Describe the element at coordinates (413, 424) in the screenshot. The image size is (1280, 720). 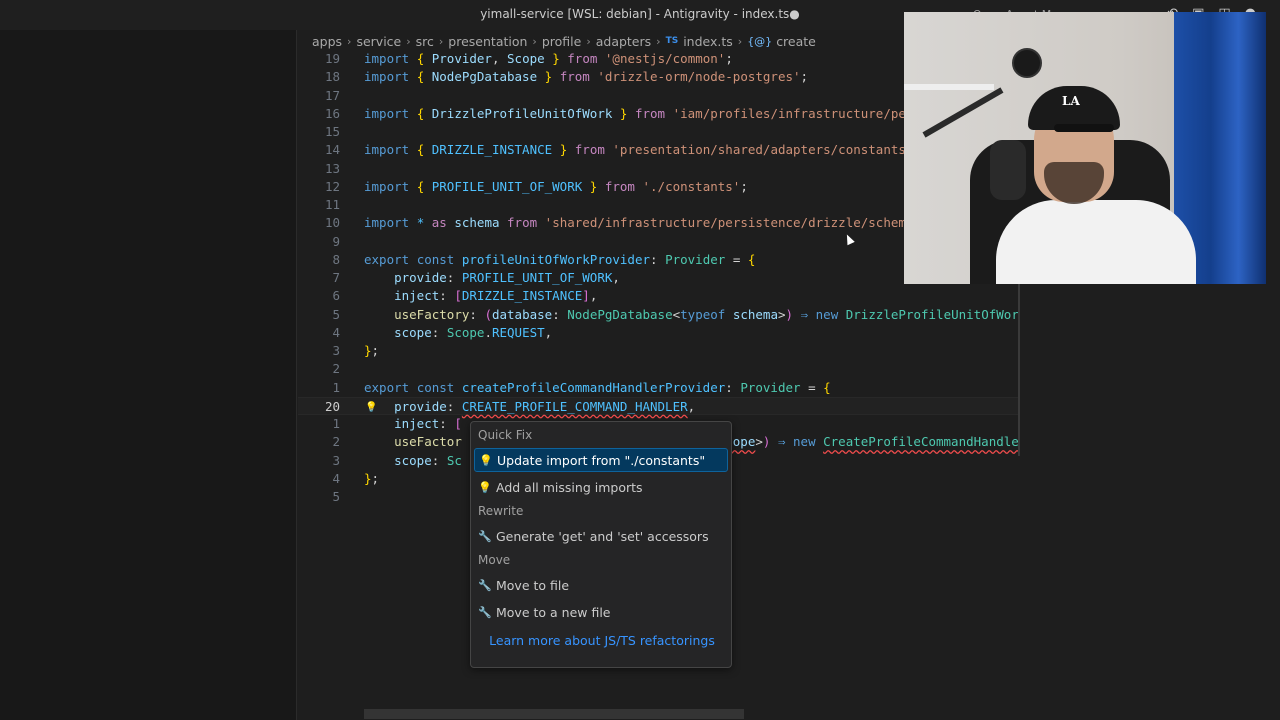
I see `code-text: inject: [` at that location.